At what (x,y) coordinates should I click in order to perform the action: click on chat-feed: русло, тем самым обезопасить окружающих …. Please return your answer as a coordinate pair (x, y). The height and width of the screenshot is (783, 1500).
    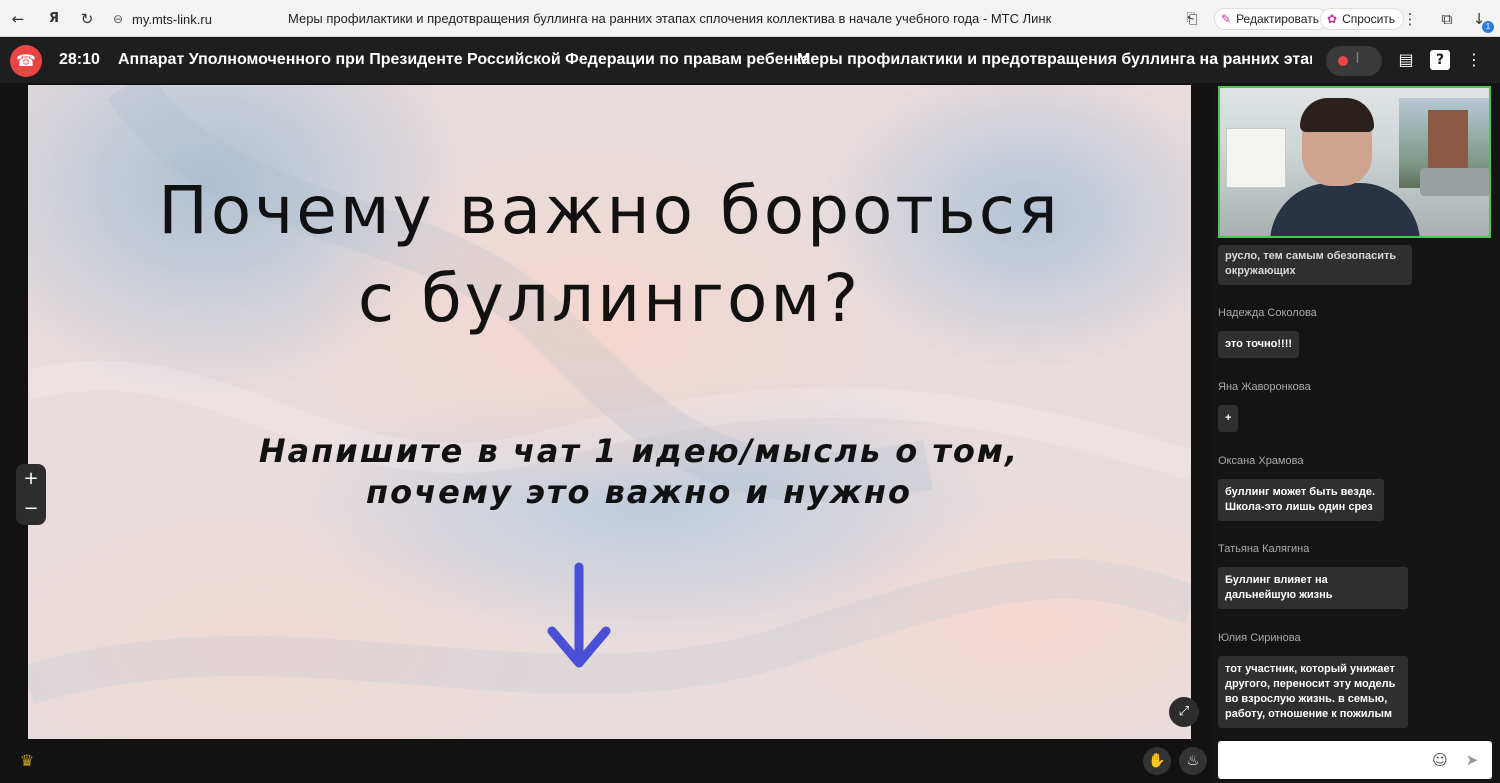
    Looking at the image, I should click on (1353, 492).